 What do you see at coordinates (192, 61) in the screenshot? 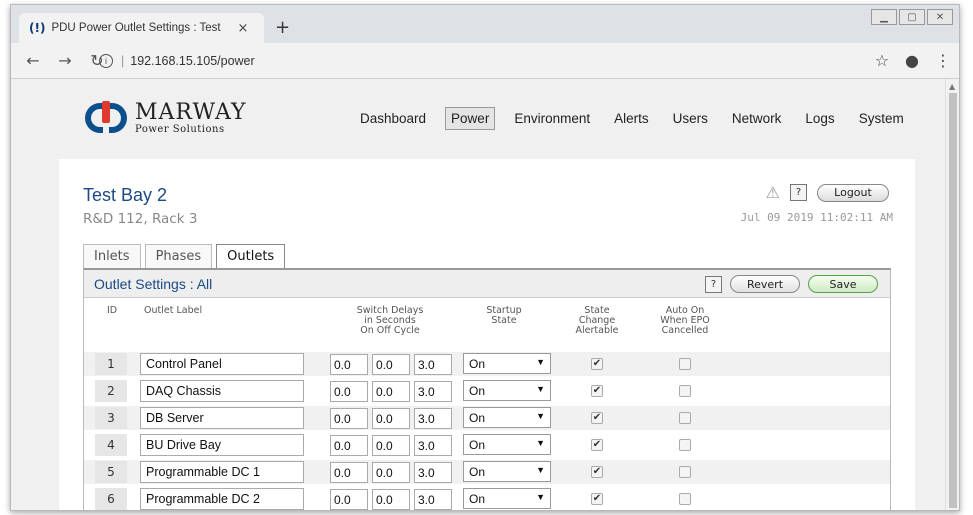
I see `url-text: 192.168.15.105/power` at bounding box center [192, 61].